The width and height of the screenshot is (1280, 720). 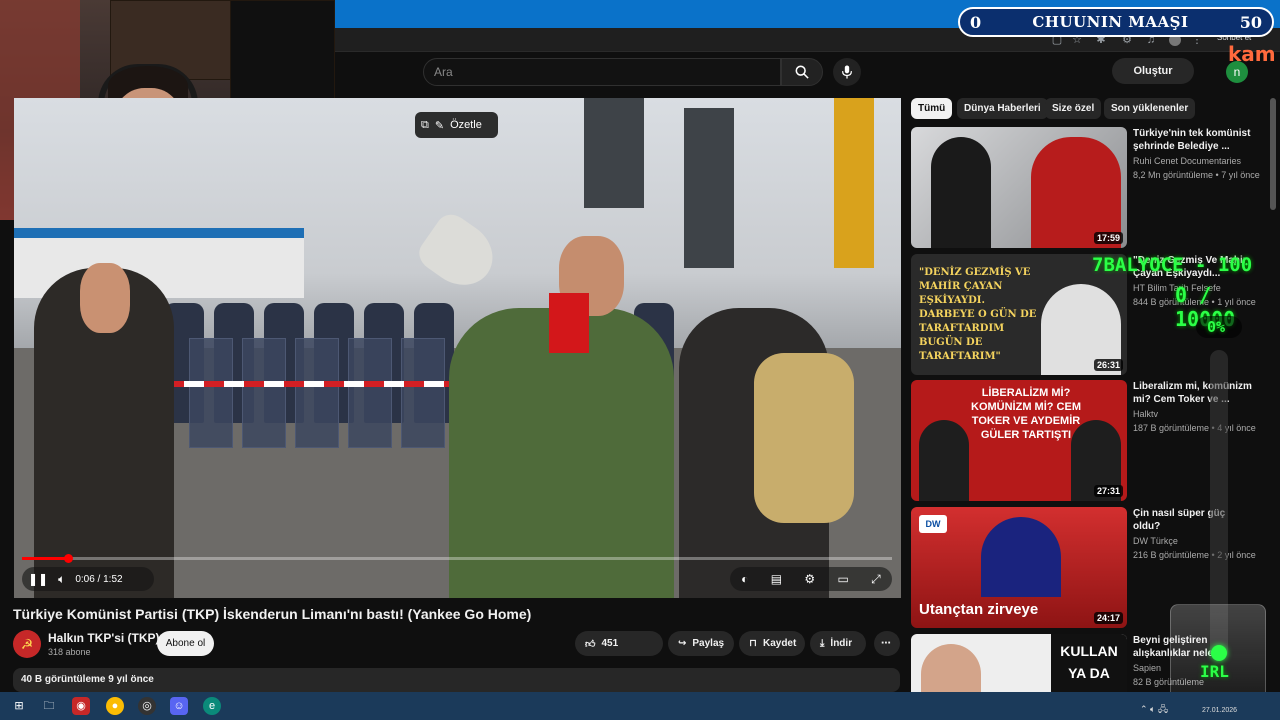 I want to click on file-explorer-icon: 🗀︎, so click(x=49, y=706).